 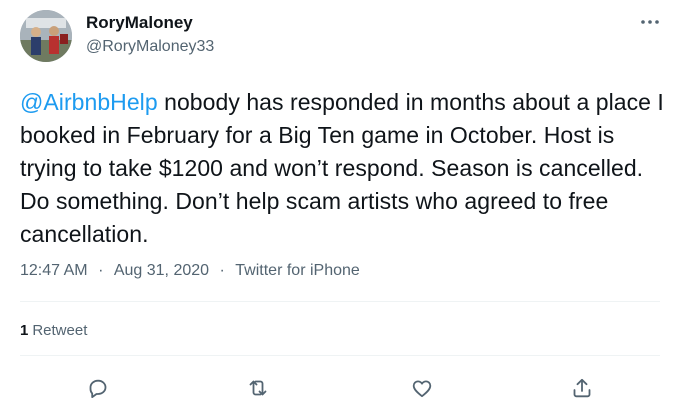 I want to click on avatar, so click(x=46, y=36).